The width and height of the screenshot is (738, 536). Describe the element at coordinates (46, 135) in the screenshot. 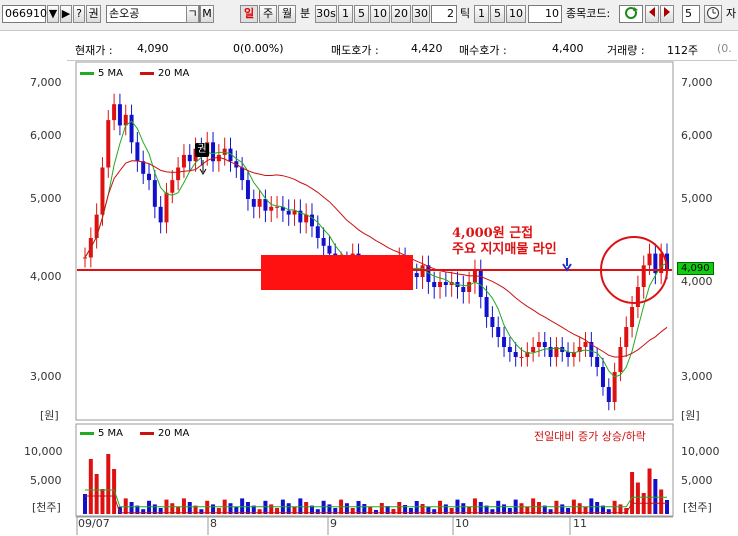

I see `y-tick-left-6000: 6,000` at that location.